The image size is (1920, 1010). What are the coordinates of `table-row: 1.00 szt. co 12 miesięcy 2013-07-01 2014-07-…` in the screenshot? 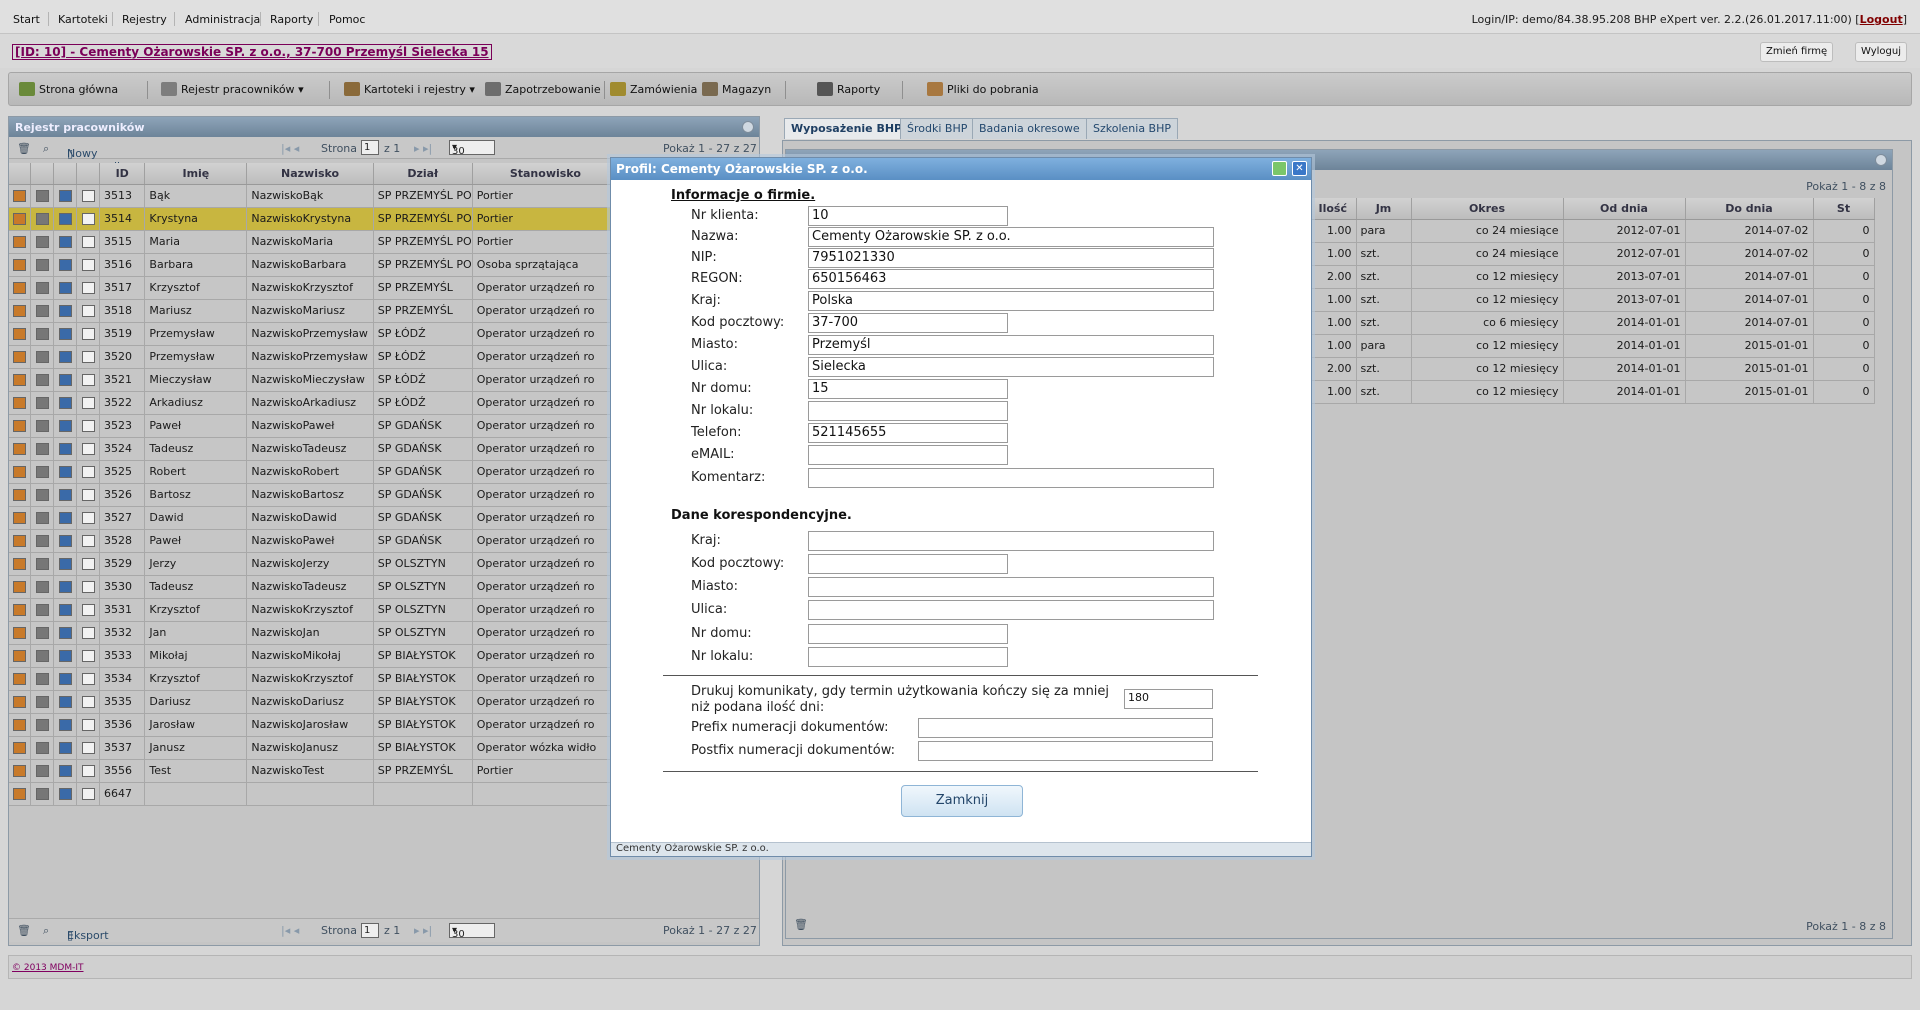 It's located at (1592, 300).